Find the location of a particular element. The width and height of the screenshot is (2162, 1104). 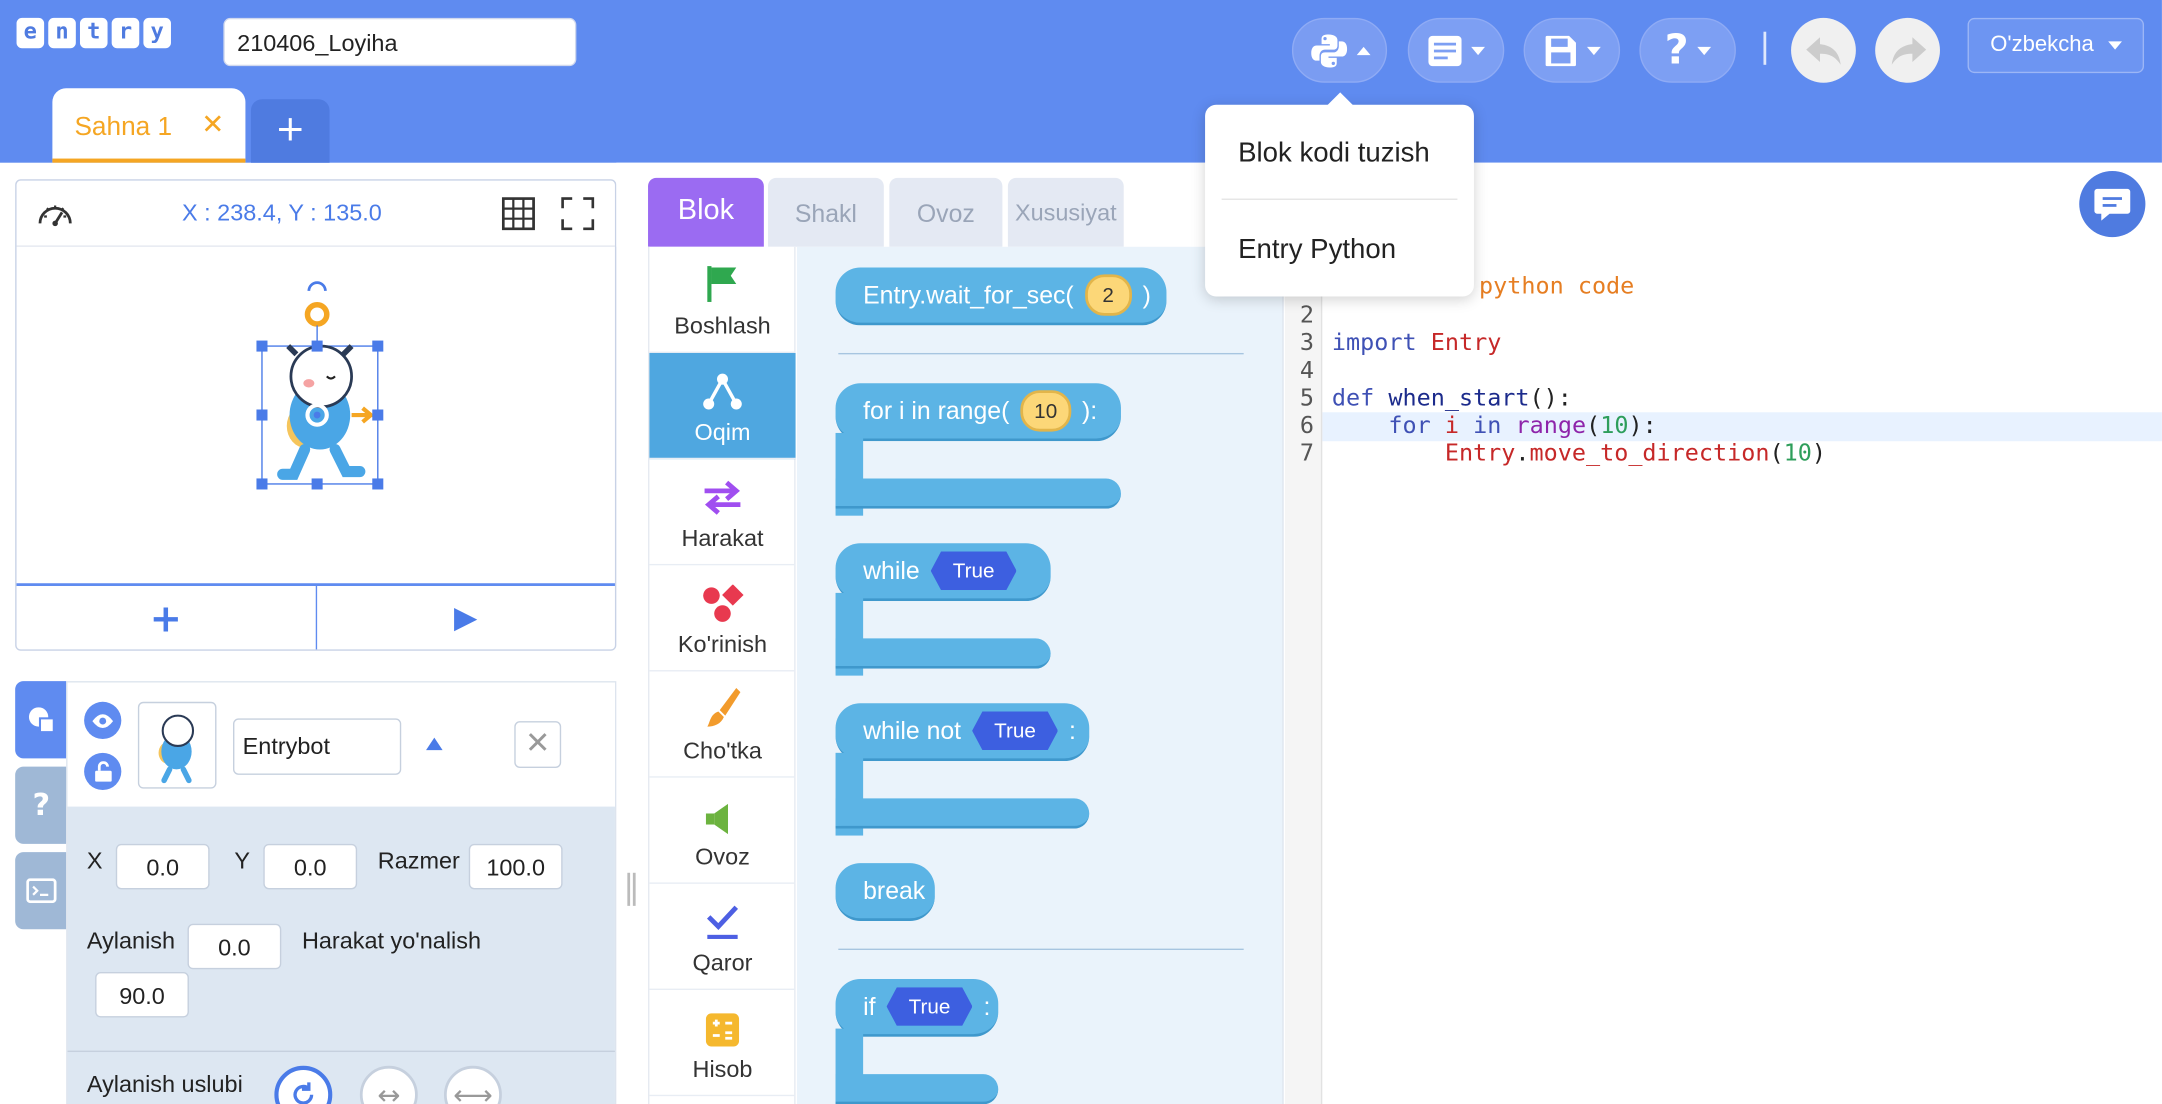

stage-coordinates: X : 238.4, Y : 135.0 is located at coordinates (282, 213).